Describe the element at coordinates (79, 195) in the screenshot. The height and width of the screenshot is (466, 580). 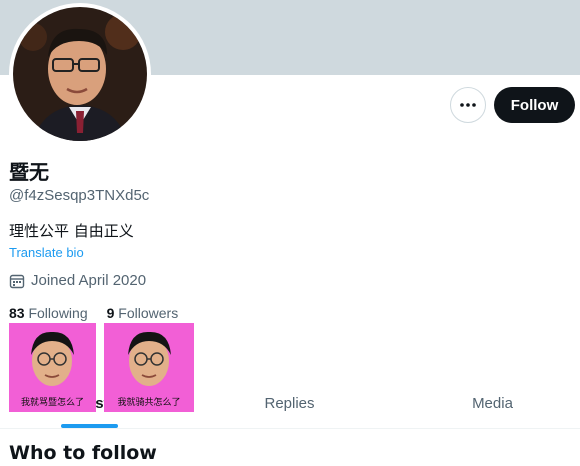
I see `user-handle: @f4zSesqp3TNXd5c` at that location.